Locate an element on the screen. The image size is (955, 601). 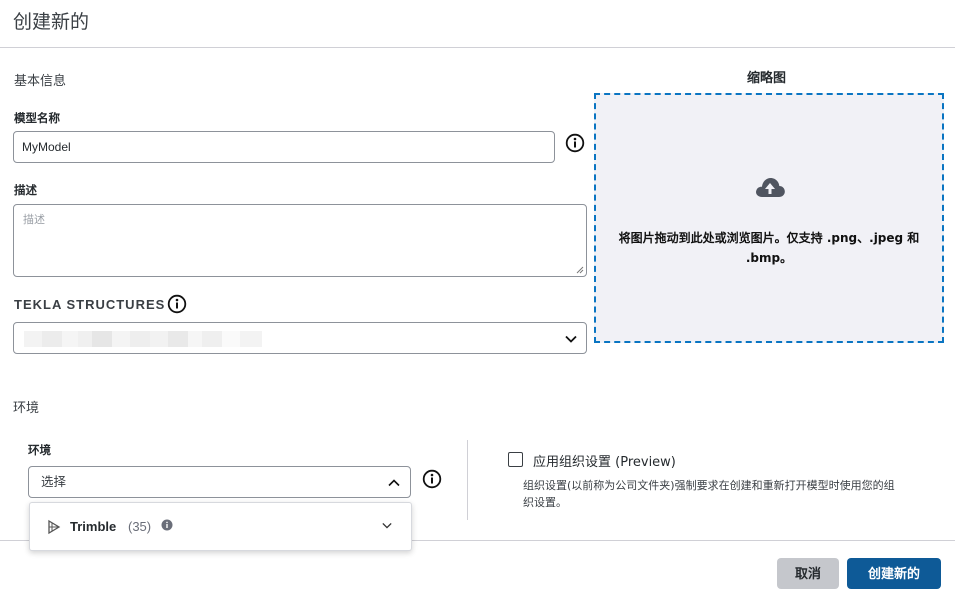
cancel-button: 取消 is located at coordinates (808, 573).